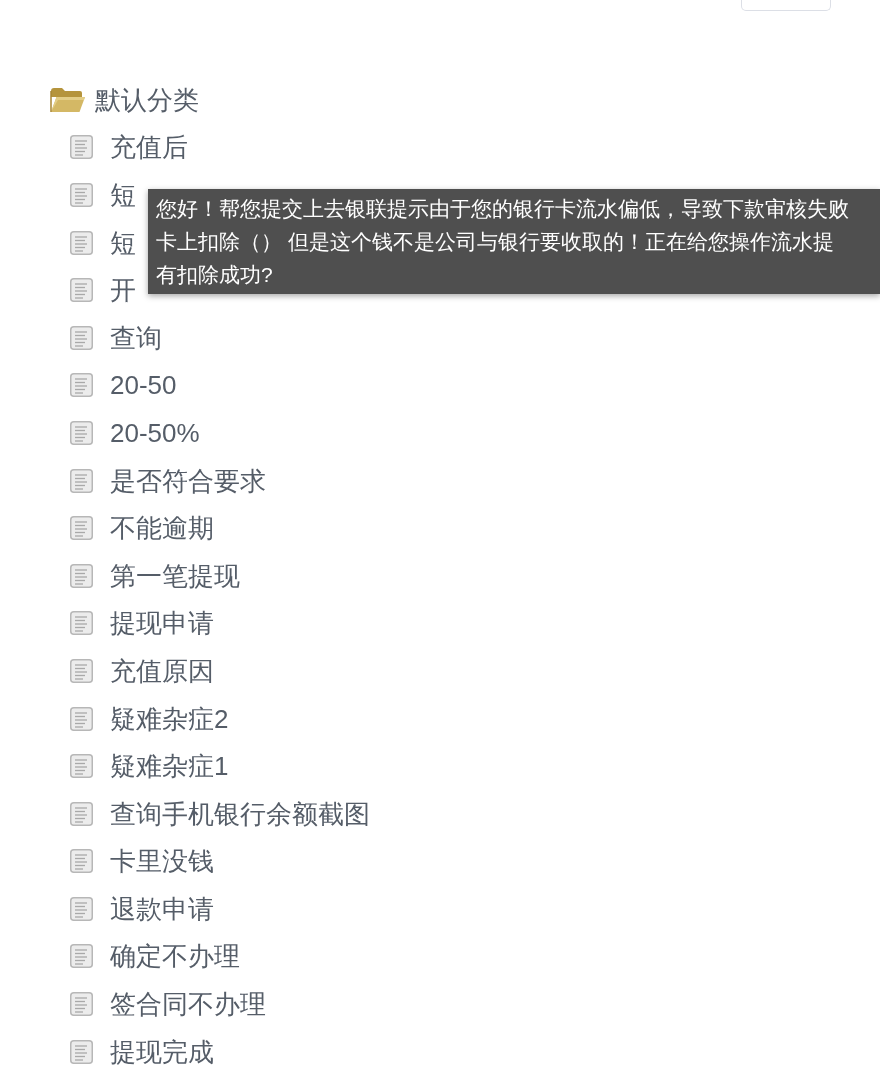 This screenshot has width=880, height=1080. I want to click on tree-item: 疑难杂症1, so click(169, 766).